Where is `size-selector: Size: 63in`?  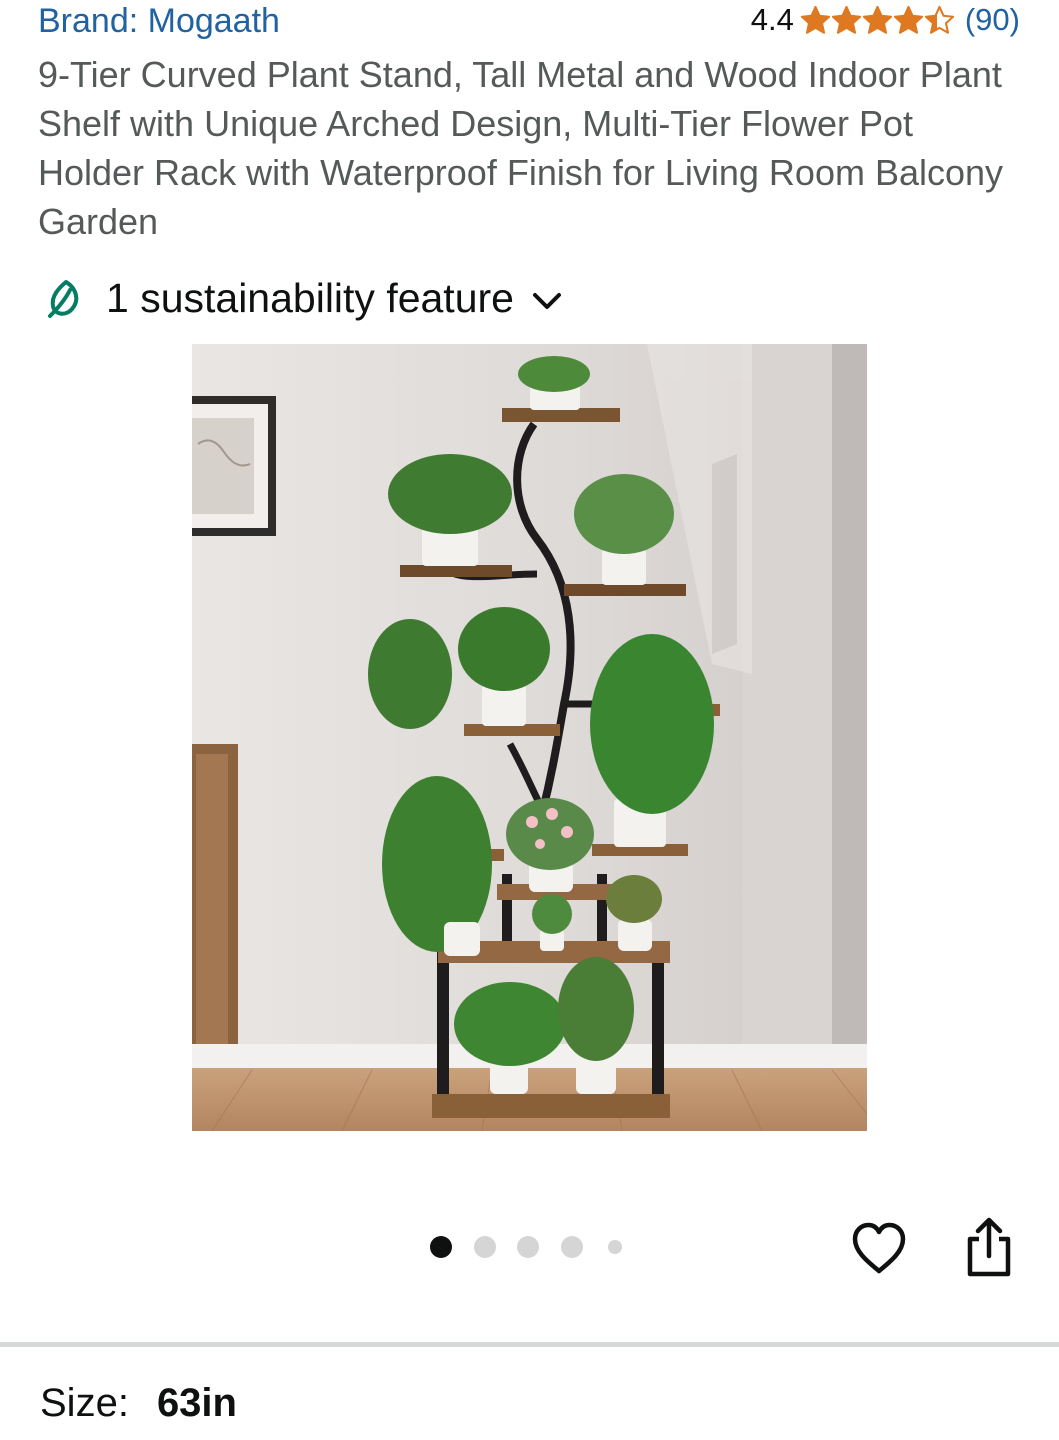 size-selector: Size: 63in is located at coordinates (138, 1403).